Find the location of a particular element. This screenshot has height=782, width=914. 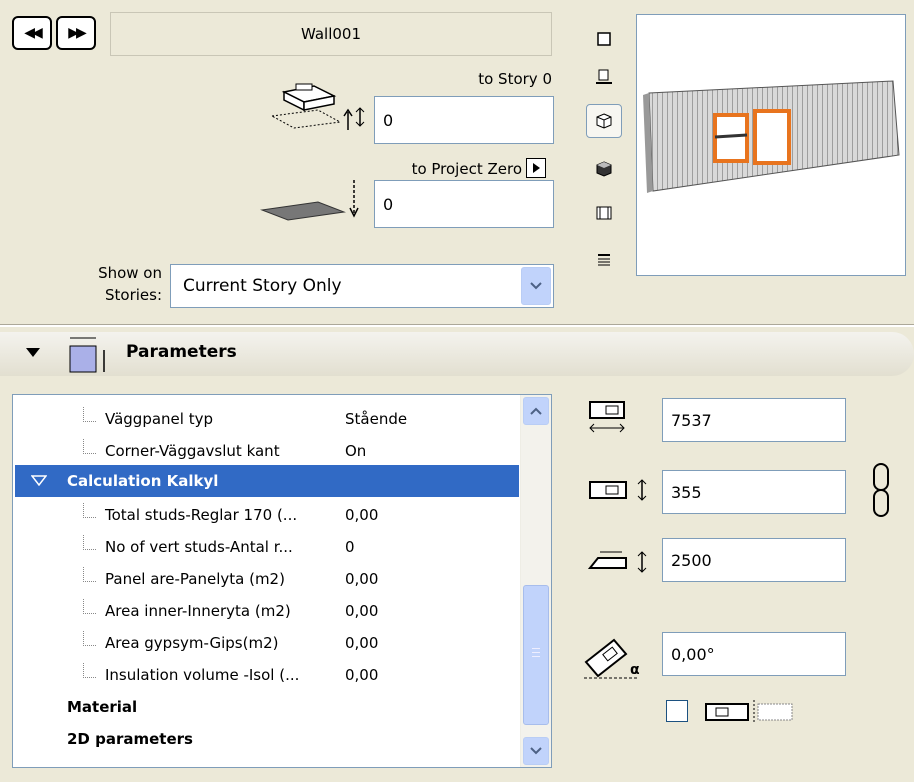

wall-height-input: 2500 is located at coordinates (754, 560).